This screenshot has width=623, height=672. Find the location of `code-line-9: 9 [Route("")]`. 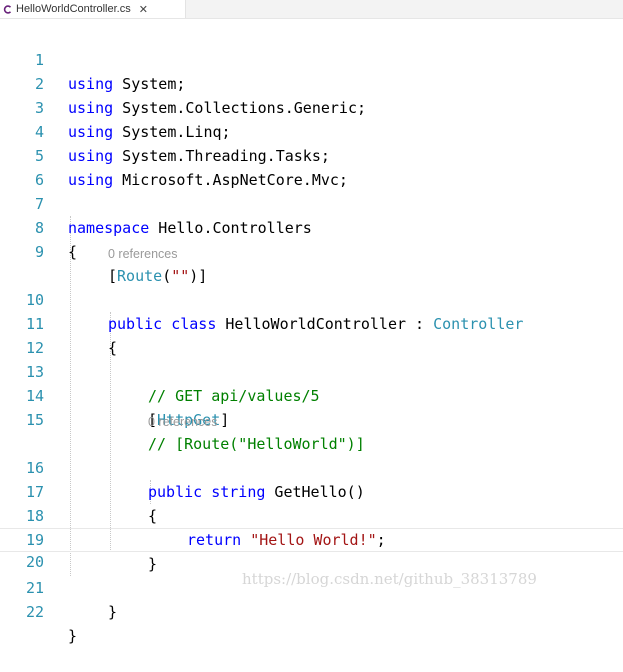

code-line-9: 9 [Route("")] is located at coordinates (311, 250).